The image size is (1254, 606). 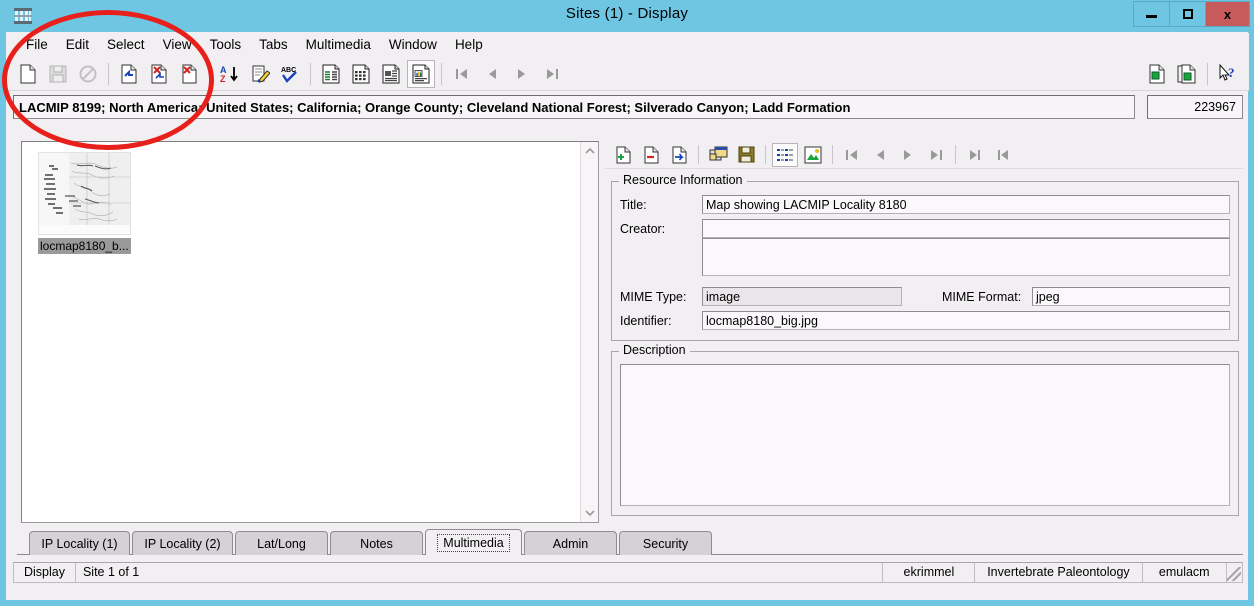 I want to click on status-mode: Display, so click(x=44, y=572).